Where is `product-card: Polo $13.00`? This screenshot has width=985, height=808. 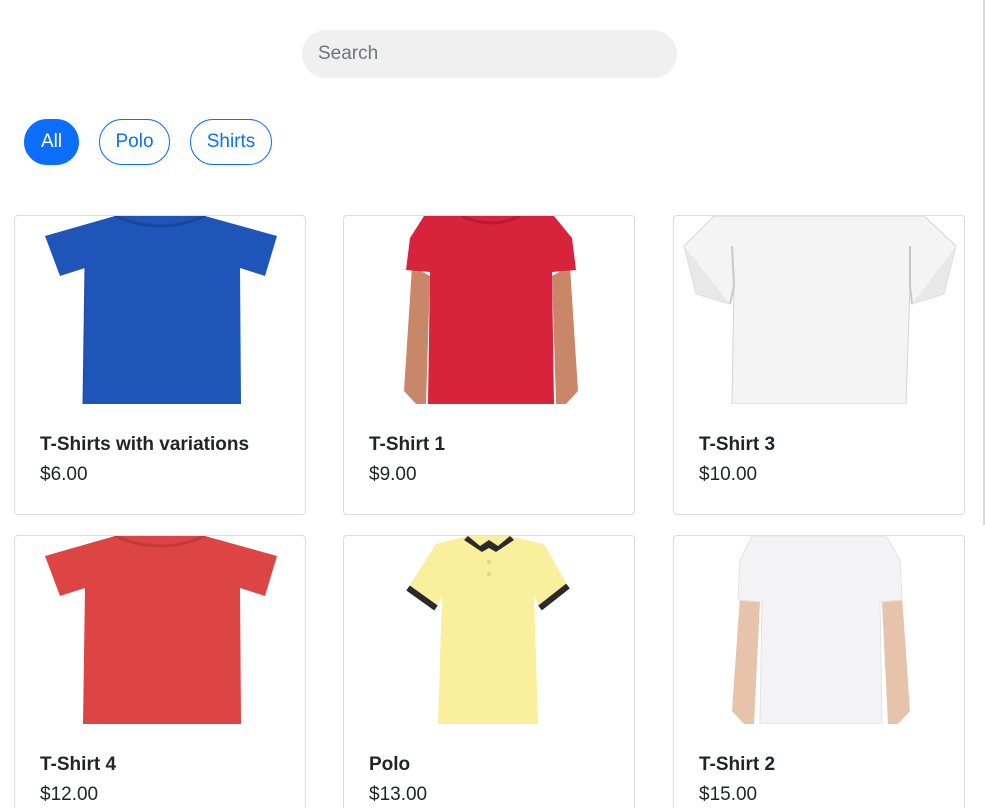 product-card: Polo $13.00 is located at coordinates (489, 671).